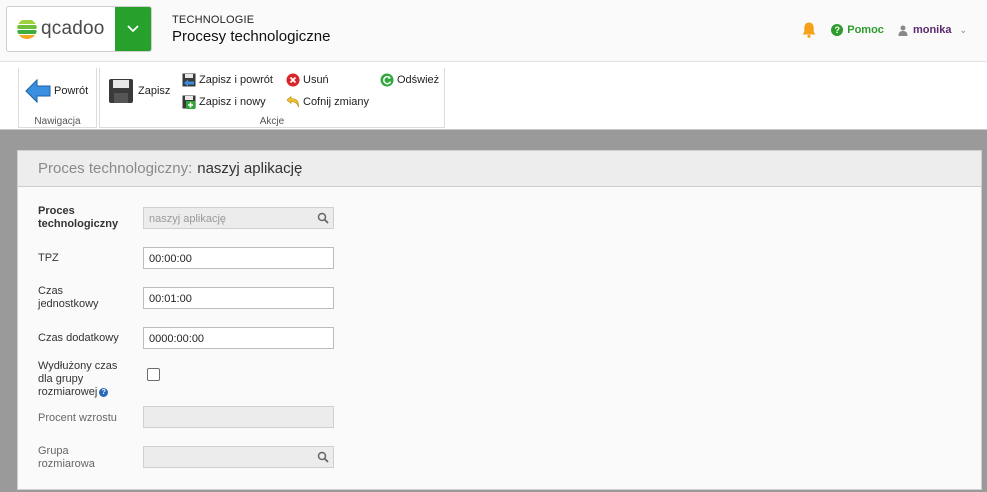  I want to click on size-group-lookup-field, so click(238, 457).